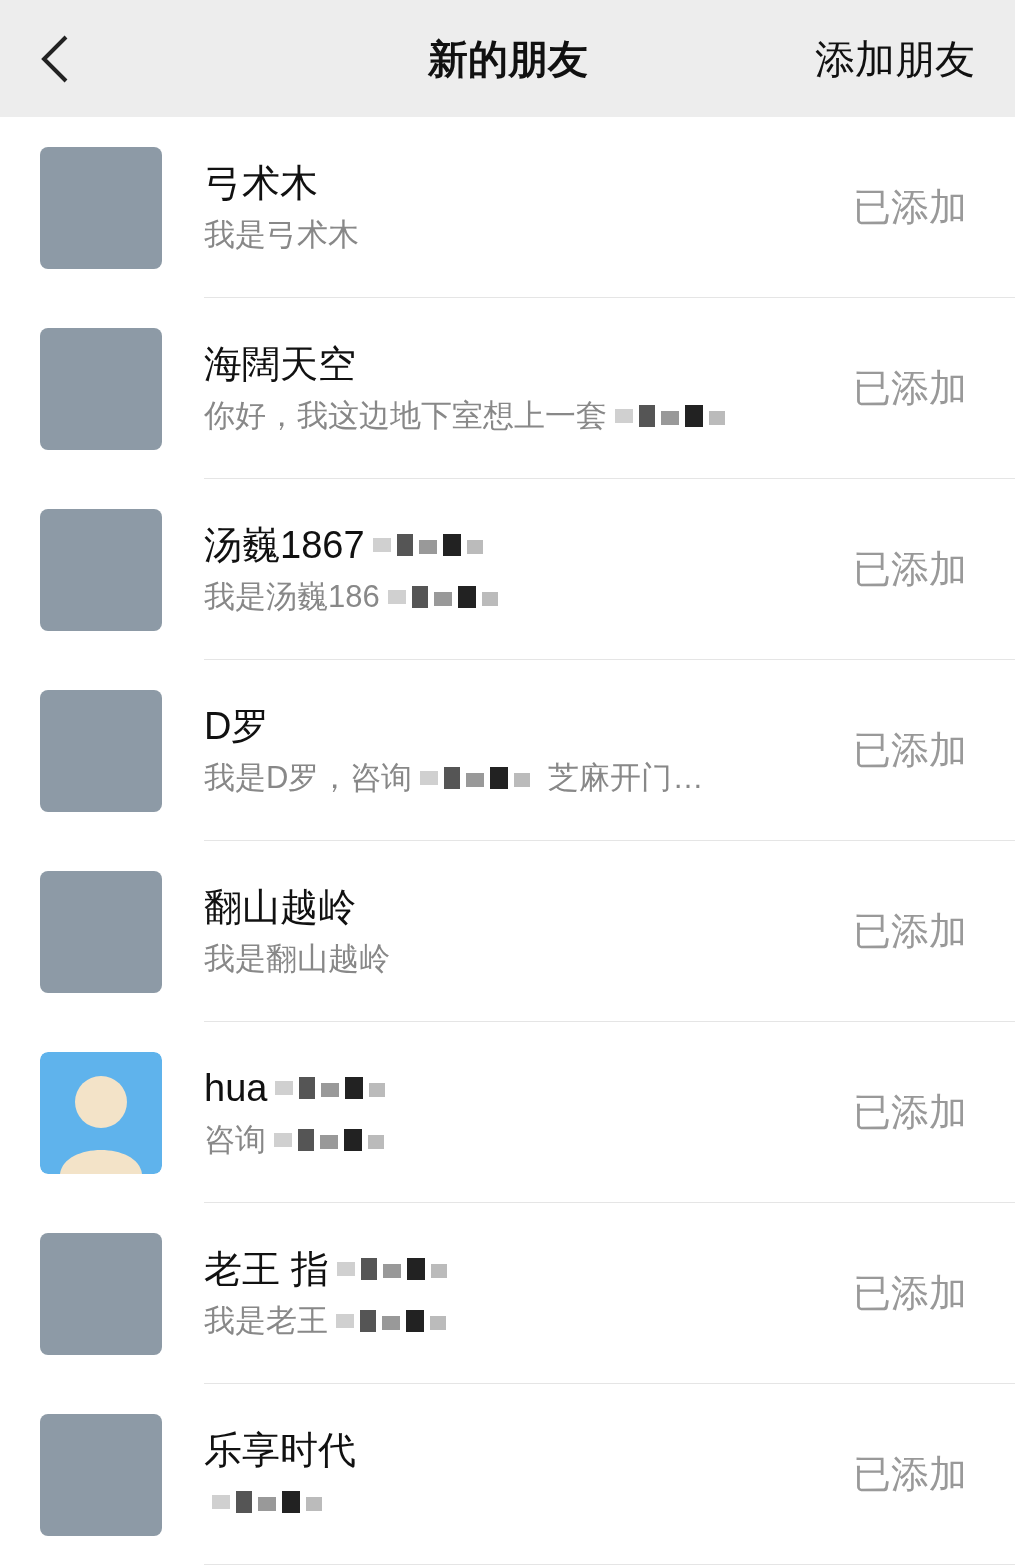  I want to click on back-icon, so click(55, 58).